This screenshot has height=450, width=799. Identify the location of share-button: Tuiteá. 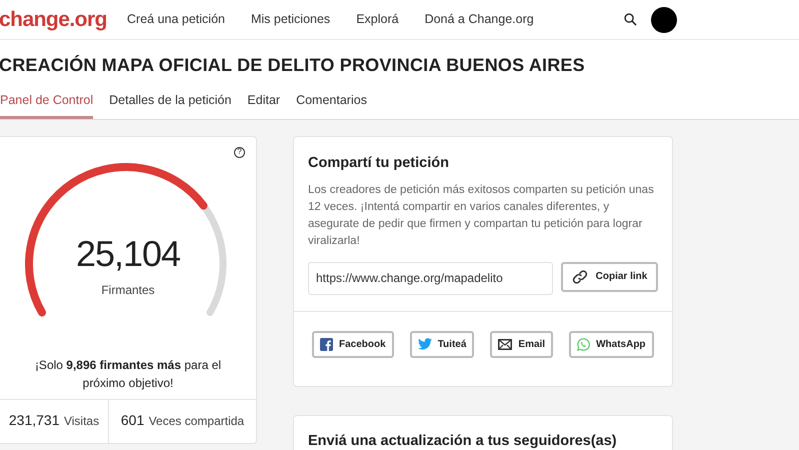
(442, 344).